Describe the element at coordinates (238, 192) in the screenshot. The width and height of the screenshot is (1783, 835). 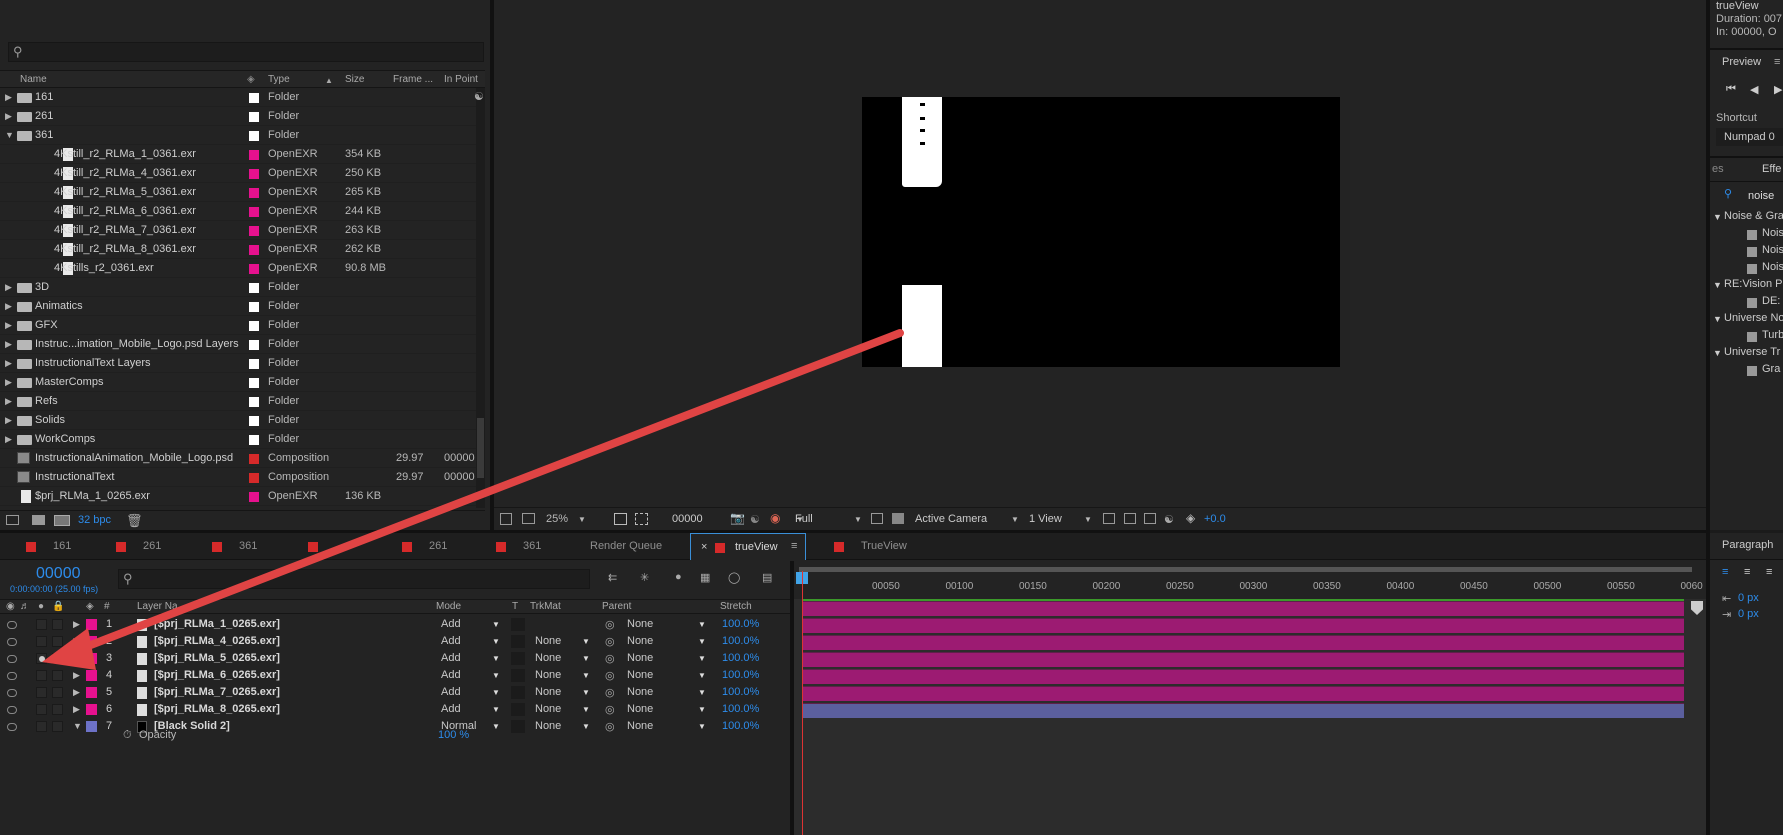
I see `project-item: 4Kstill_r2_RLMa_5_0361.exr OpenEXR 265 KB` at that location.